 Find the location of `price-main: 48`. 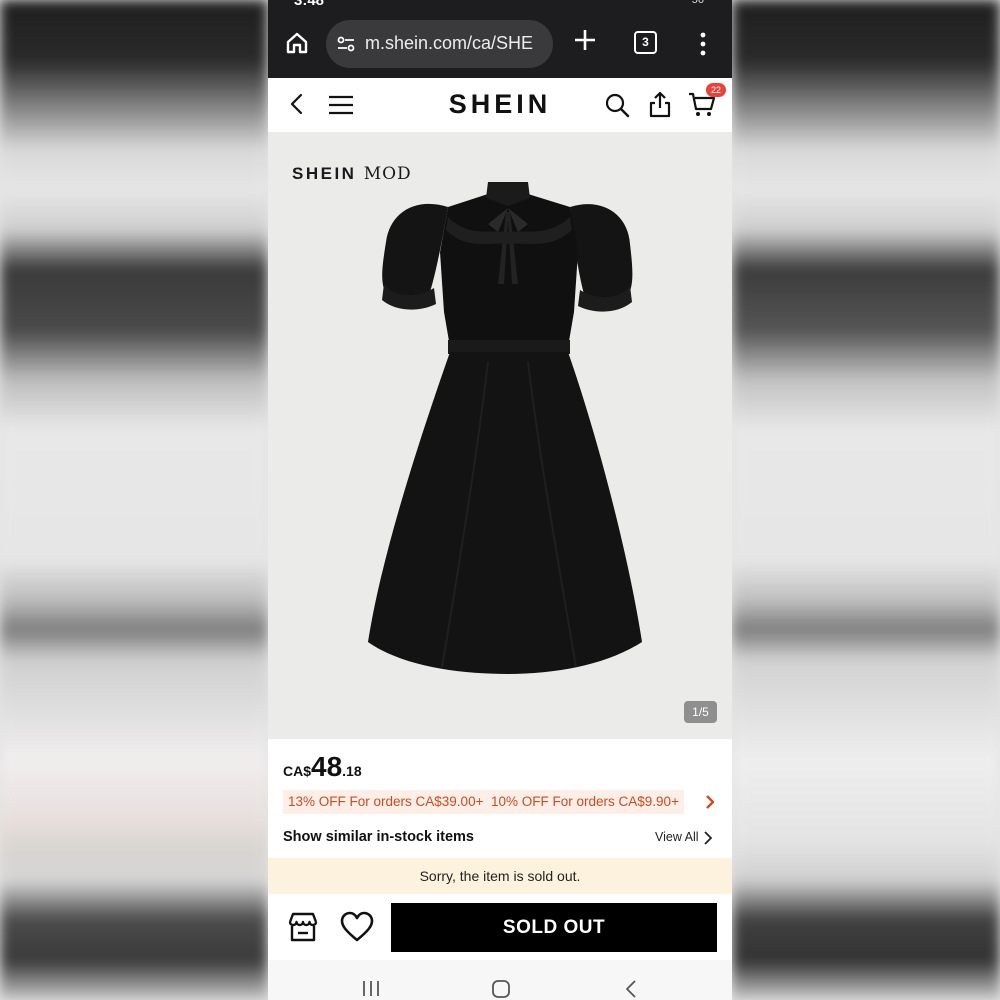

price-main: 48 is located at coordinates (327, 766).